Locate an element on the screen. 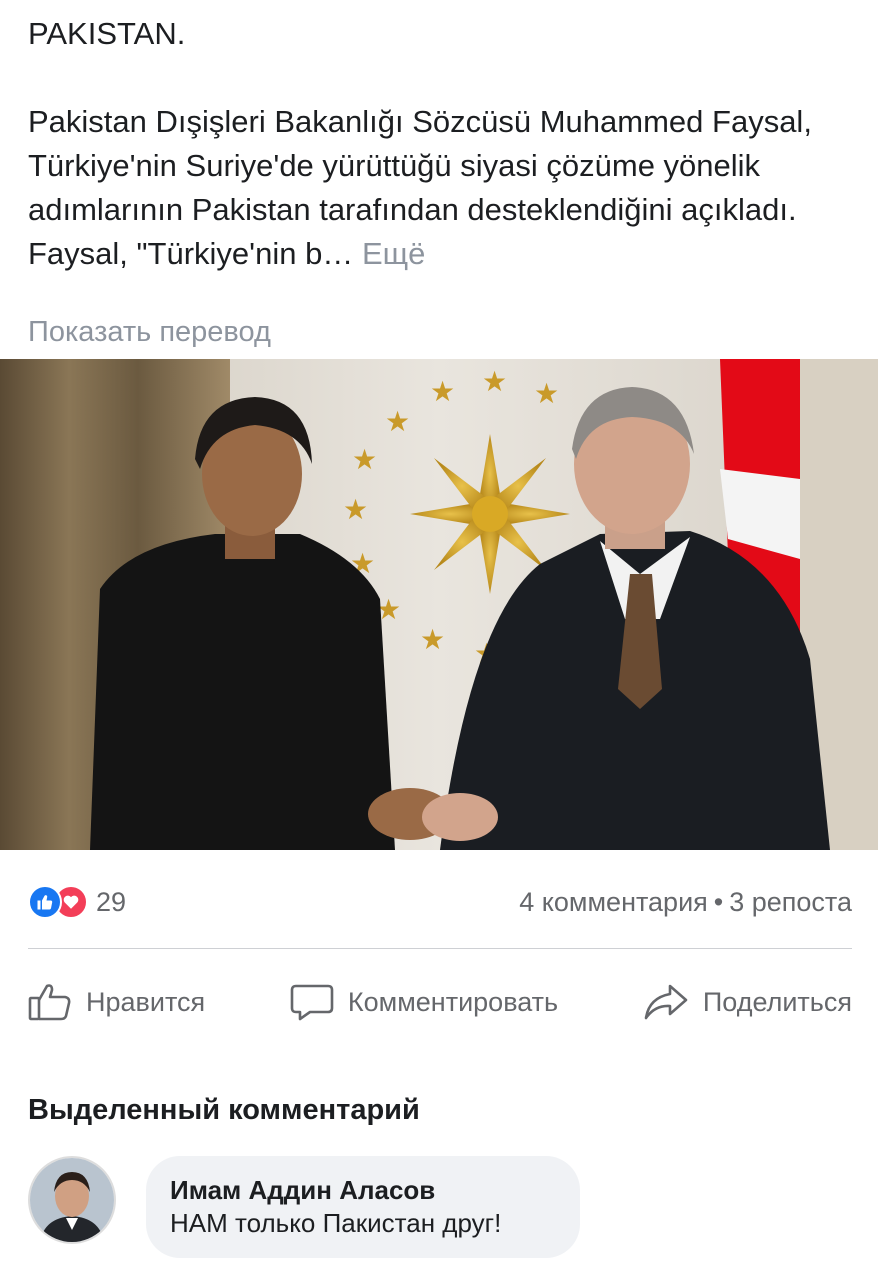 This screenshot has width=878, height=1280. highlighted-comment-title: Выделенный комментарий is located at coordinates (224, 1110).